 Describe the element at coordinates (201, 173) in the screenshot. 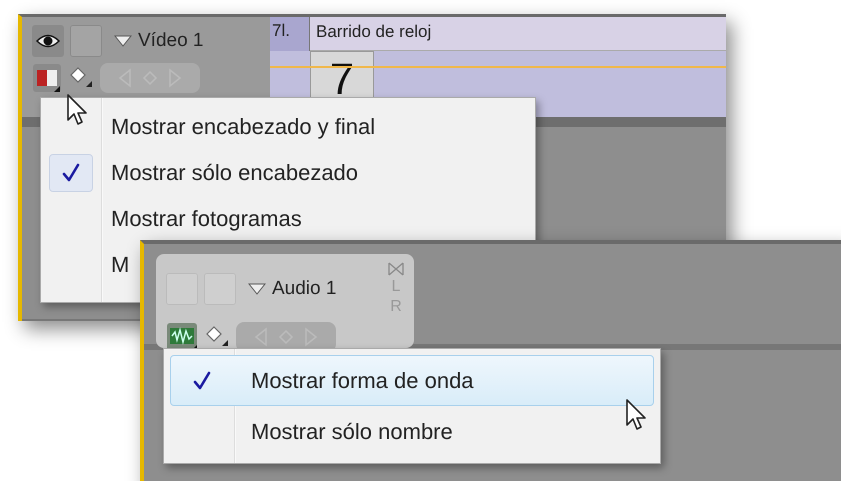

I see `menu-item: Mostrar sólo encabezado` at that location.